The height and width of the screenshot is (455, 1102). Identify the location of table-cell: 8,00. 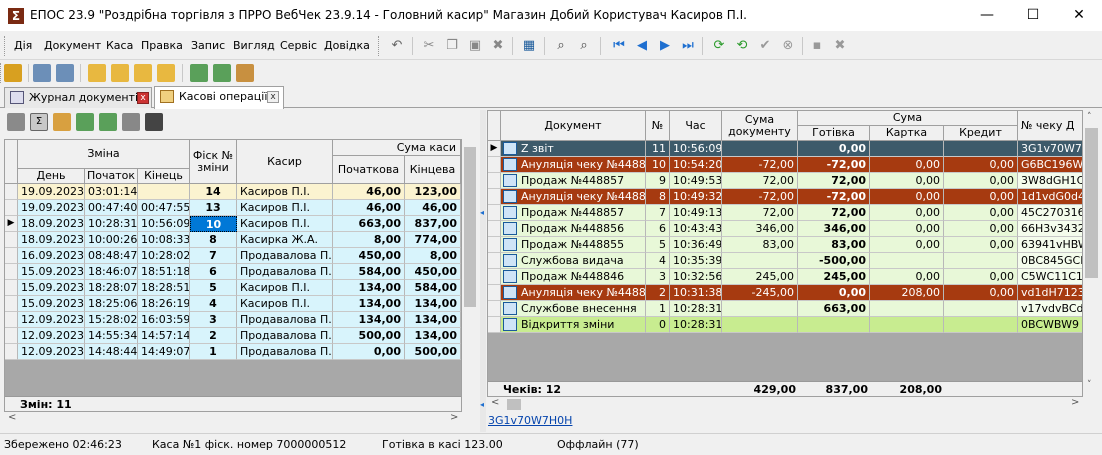
(369, 240).